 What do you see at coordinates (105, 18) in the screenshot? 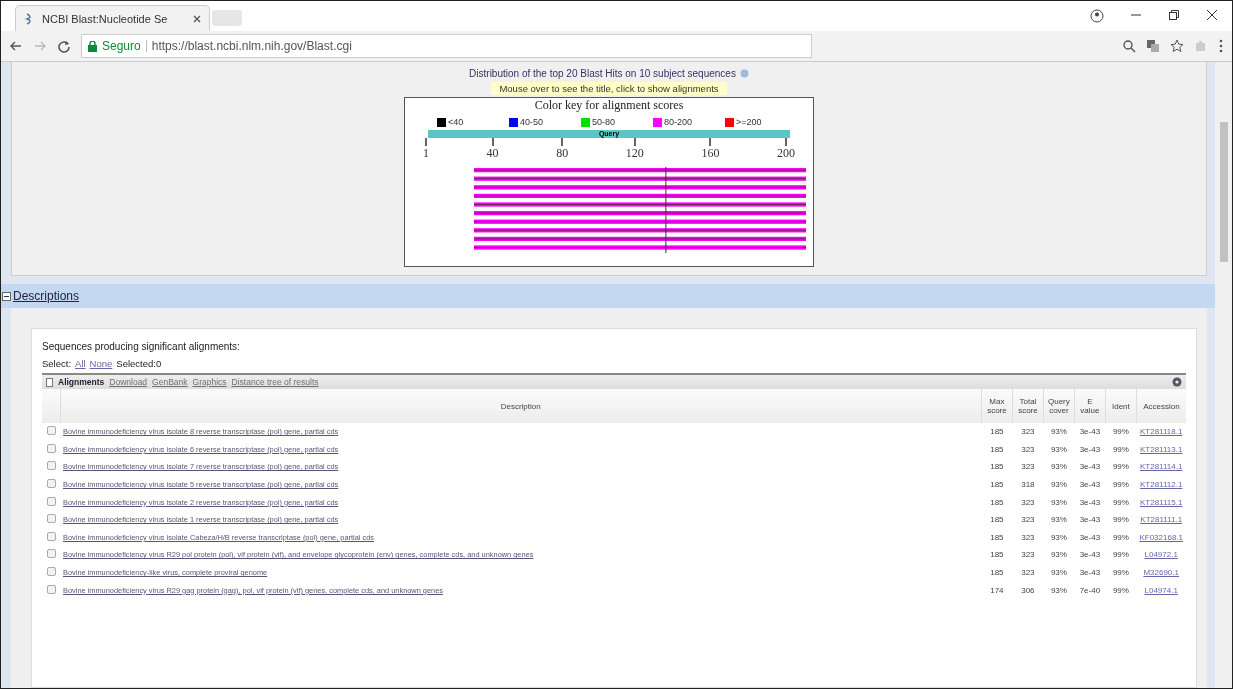
I see `tab-title: NCBI Blast:Nucleotide Se` at bounding box center [105, 18].